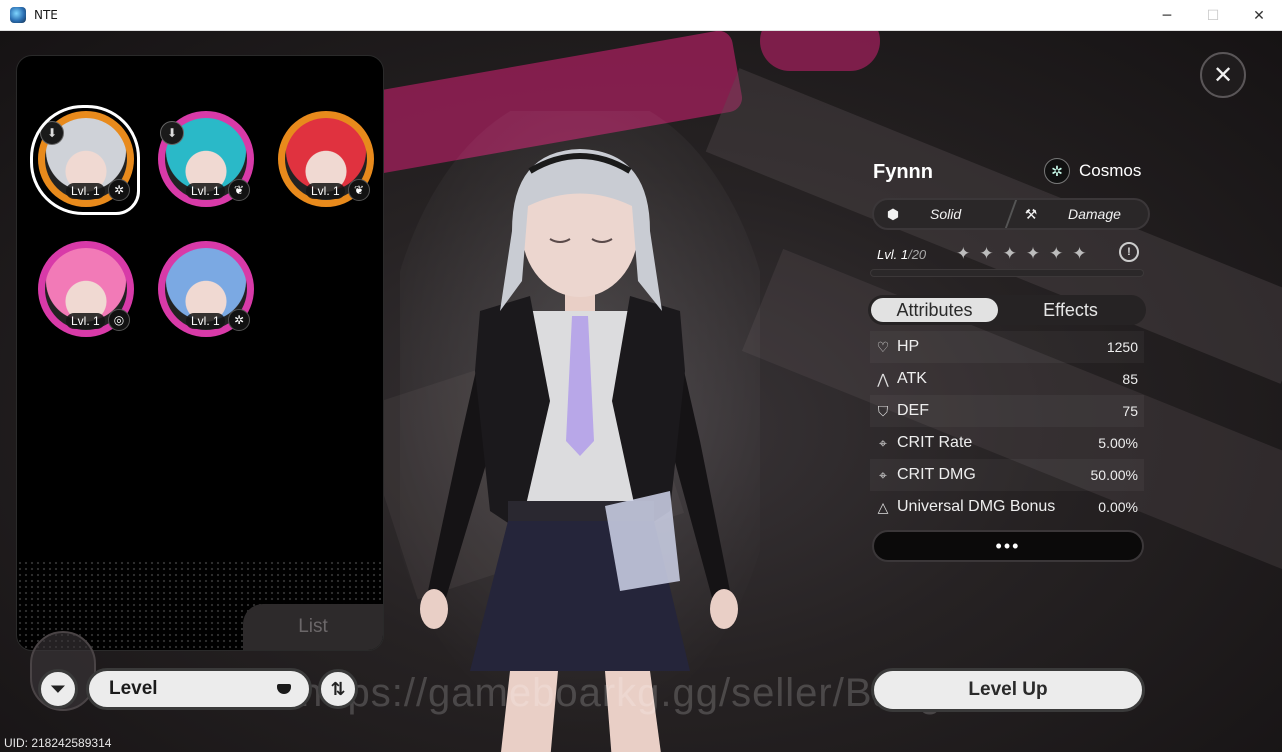 This screenshot has width=1282, height=752. I want to click on maximize-button: ☐, so click(1213, 15).